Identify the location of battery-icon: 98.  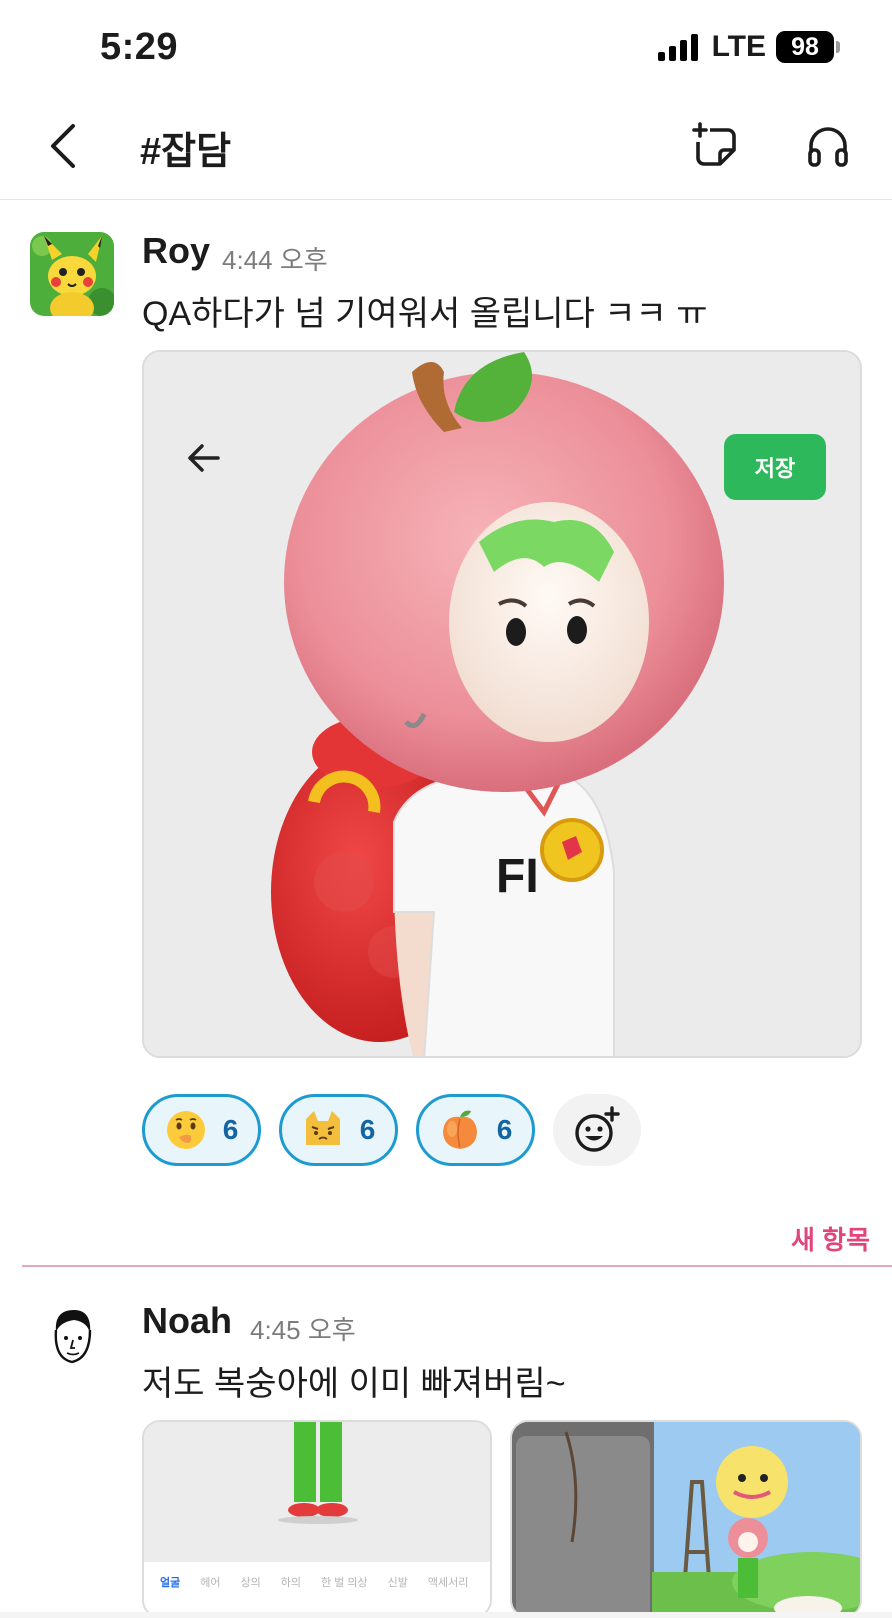
(808, 47).